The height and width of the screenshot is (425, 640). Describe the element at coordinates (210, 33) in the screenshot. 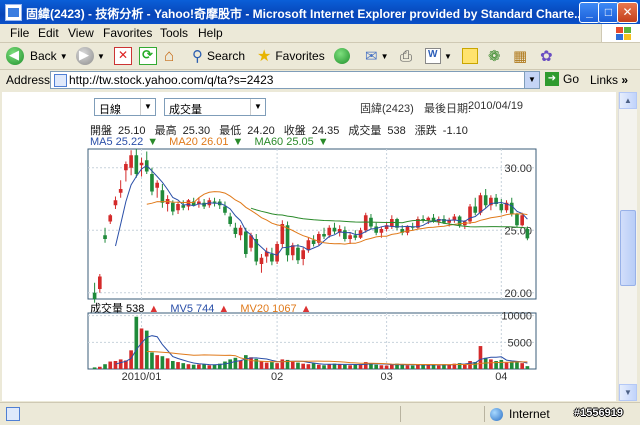

I see `menu-help: Help` at that location.